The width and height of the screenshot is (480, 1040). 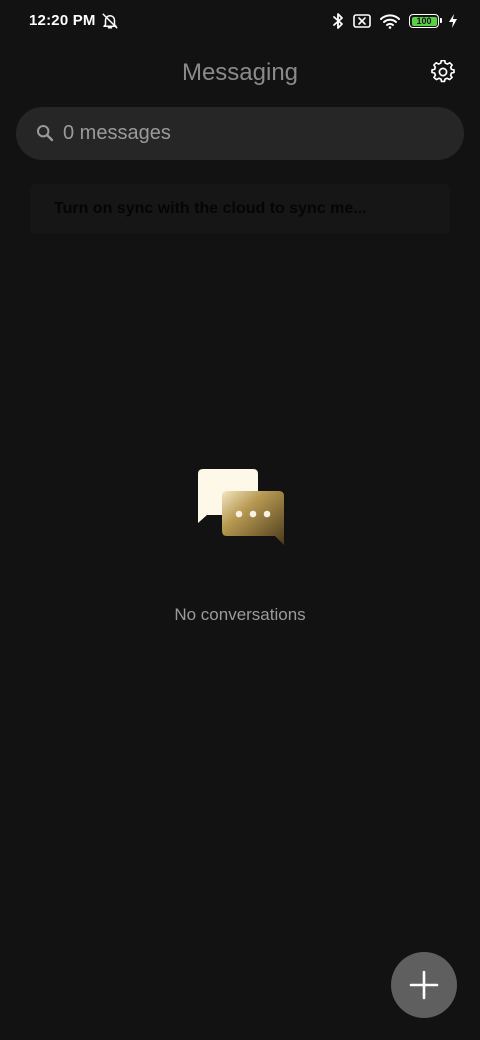 What do you see at coordinates (253, 133) in the screenshot?
I see `search-input` at bounding box center [253, 133].